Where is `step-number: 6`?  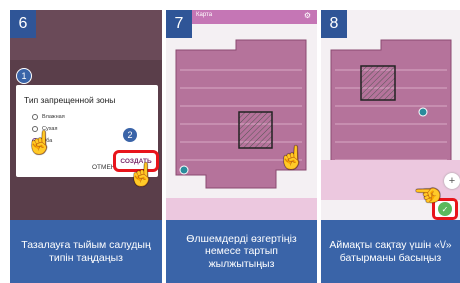 step-number: 6 is located at coordinates (23, 24).